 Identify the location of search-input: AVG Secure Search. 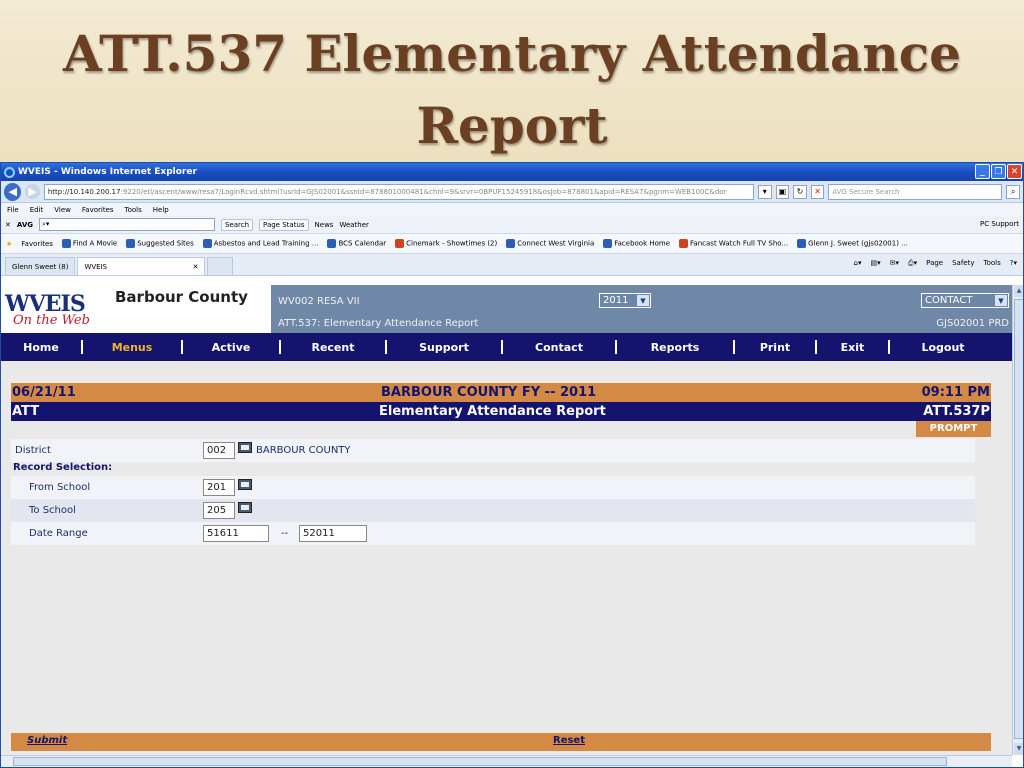
(915, 191).